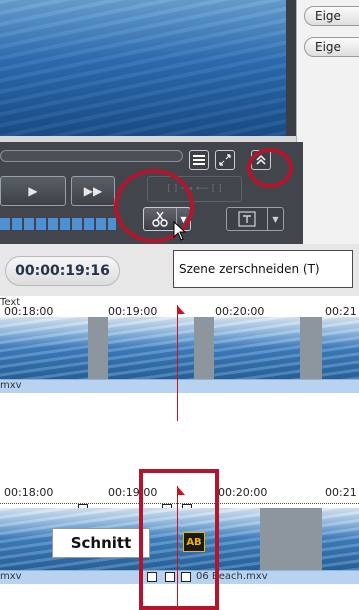 The width and height of the screenshot is (359, 610). I want to click on text-frame-icon, so click(247, 219).